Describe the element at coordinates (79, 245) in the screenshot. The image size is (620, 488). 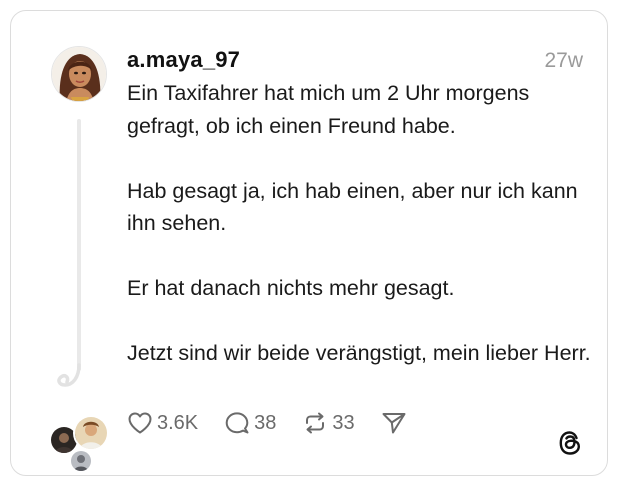
I see `thread-line` at that location.